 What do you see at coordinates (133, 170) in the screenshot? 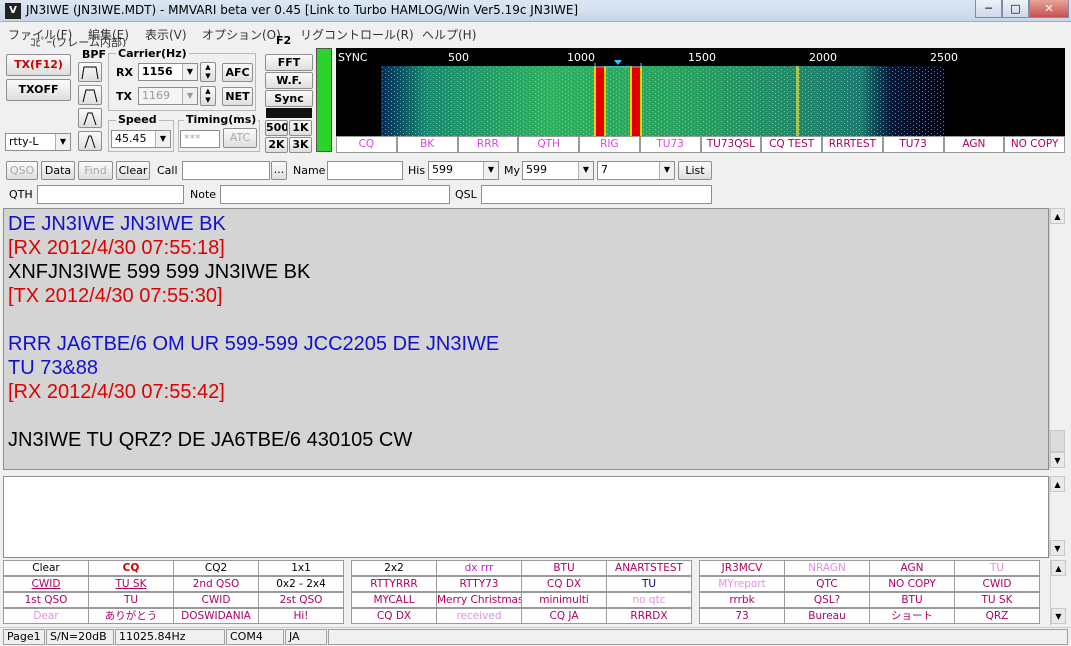
I see `clear-button: Clear` at bounding box center [133, 170].